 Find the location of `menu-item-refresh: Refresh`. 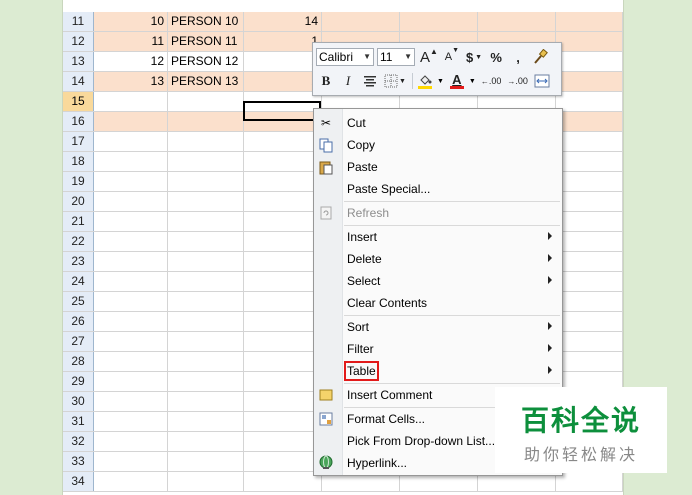

menu-item-refresh: Refresh is located at coordinates (438, 213).